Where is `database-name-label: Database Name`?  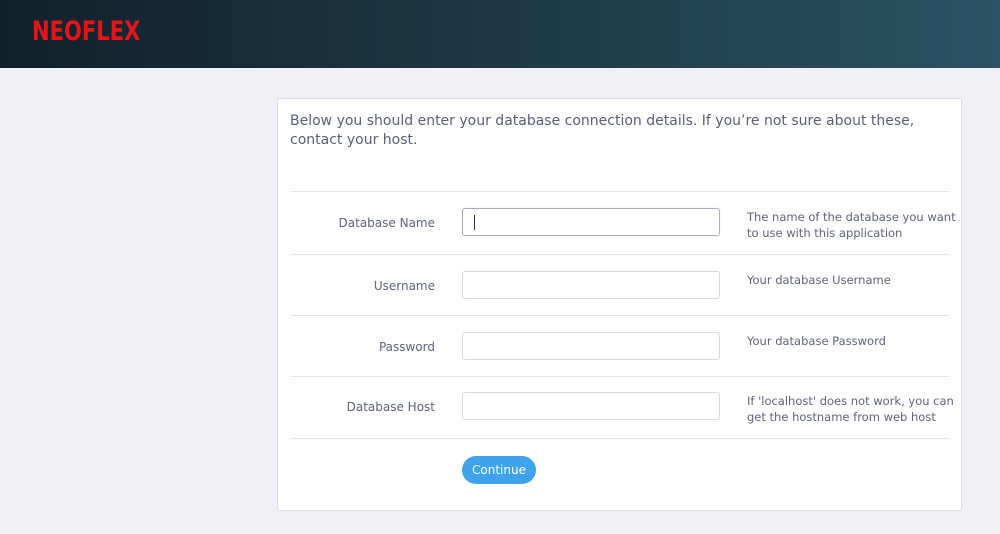
database-name-label: Database Name is located at coordinates (386, 223).